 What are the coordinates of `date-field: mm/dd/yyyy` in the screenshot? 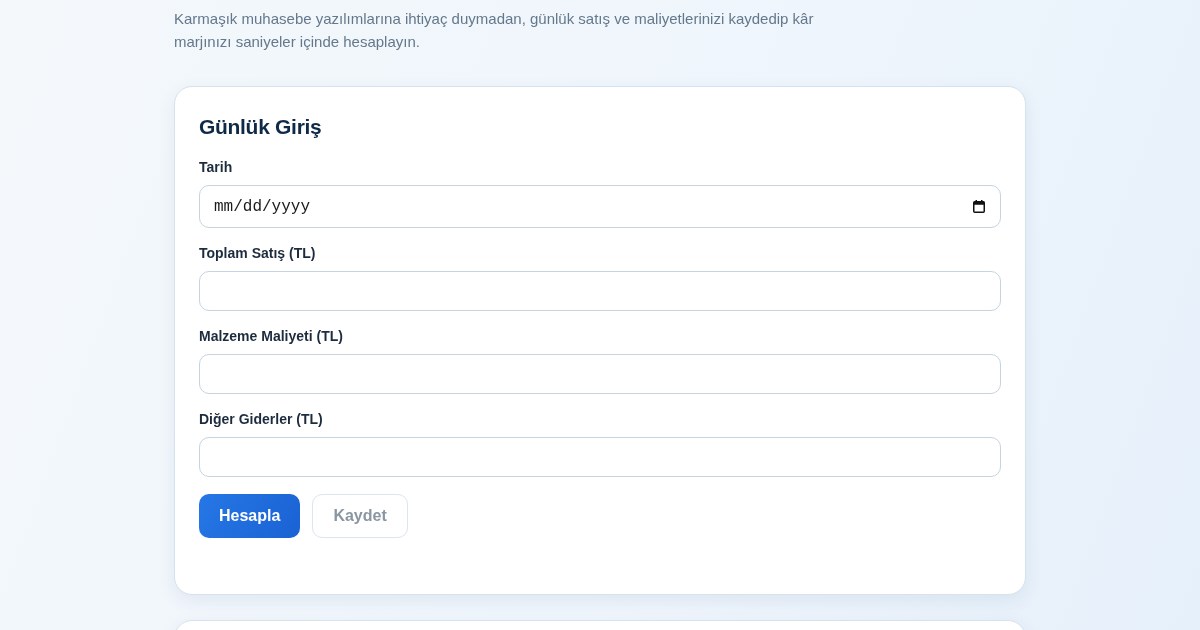 It's located at (600, 206).